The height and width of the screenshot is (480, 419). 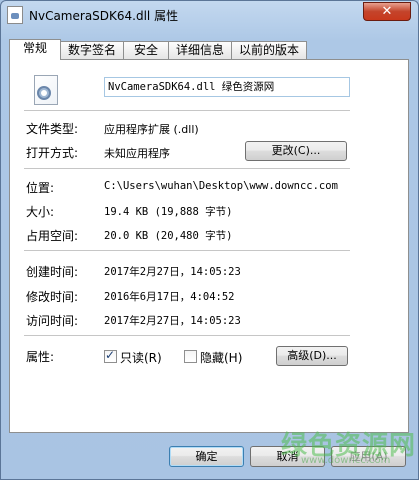 I want to click on created-label: 创建时间:, so click(x=52, y=272).